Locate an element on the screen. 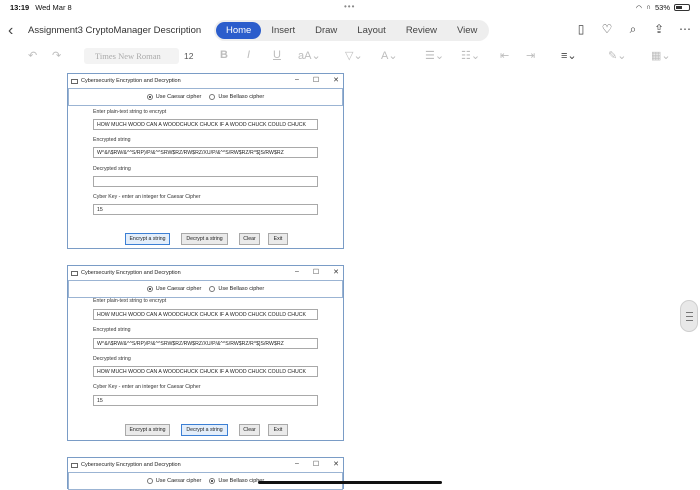 This screenshot has height=490, width=700. tab-draw: Draw is located at coordinates (326, 30).